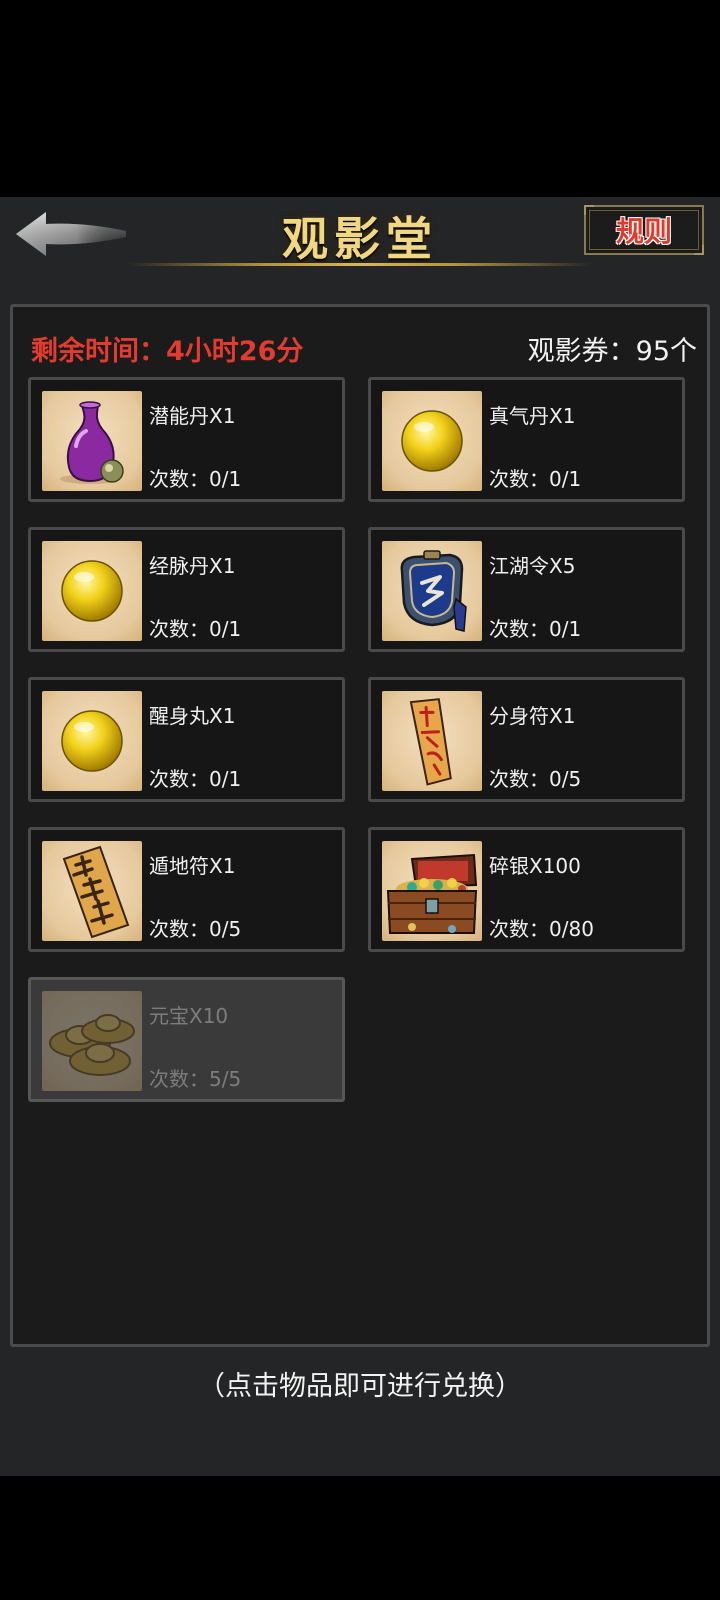  What do you see at coordinates (360, 1386) in the screenshot?
I see `exchange-hint: （点击物品即可进行兑换）` at bounding box center [360, 1386].